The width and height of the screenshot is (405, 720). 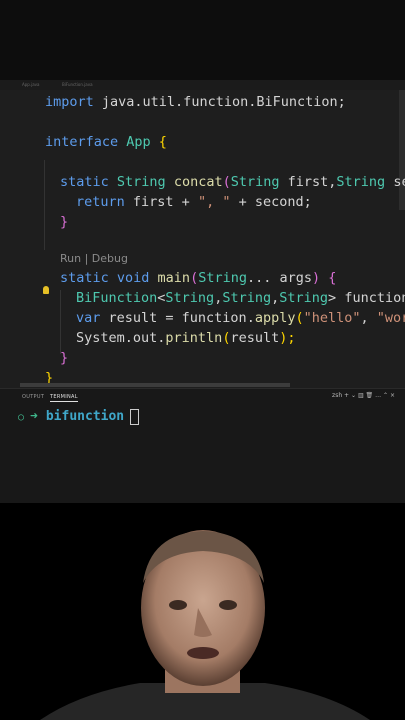 I want to click on prompt-arrow: ➜, so click(x=34, y=416).